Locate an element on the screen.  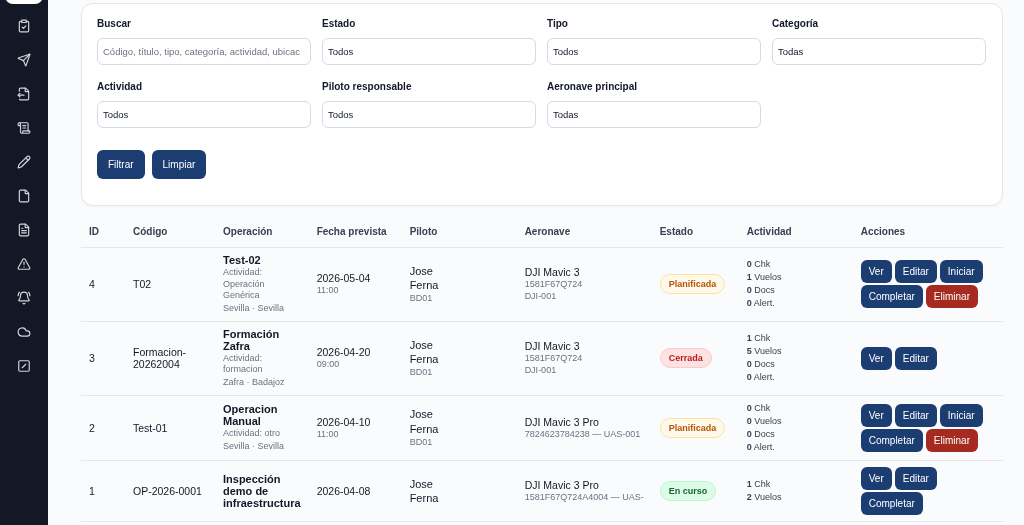
code-text: Formacion-20262004 is located at coordinates (160, 358).